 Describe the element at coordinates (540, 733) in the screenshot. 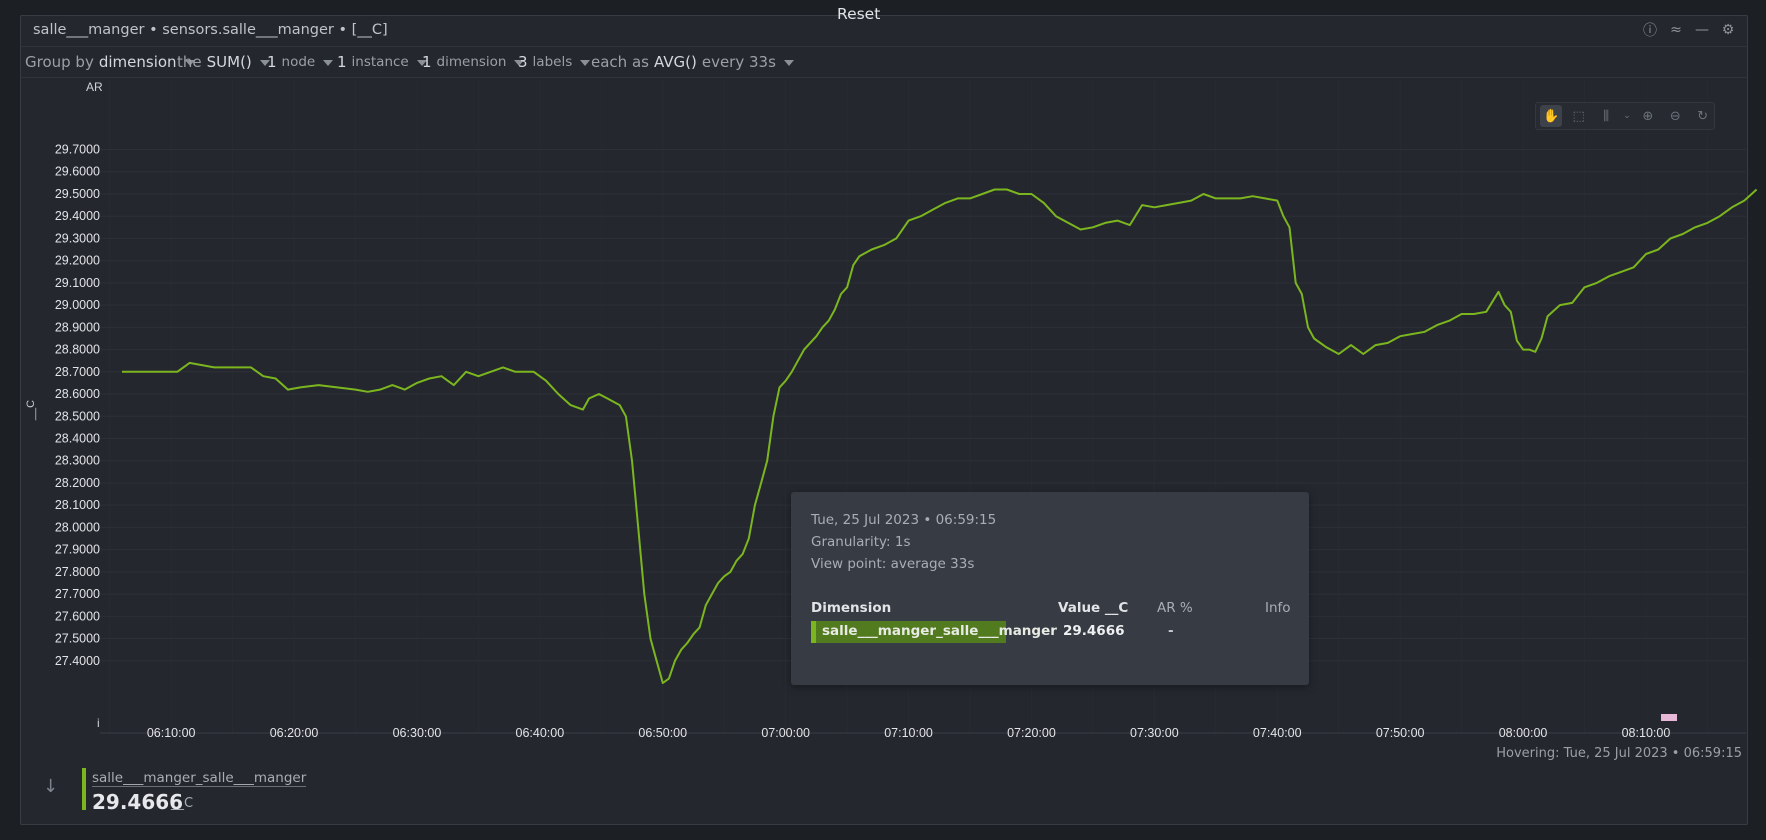

I see `x-tick-label: 06:40:00` at that location.